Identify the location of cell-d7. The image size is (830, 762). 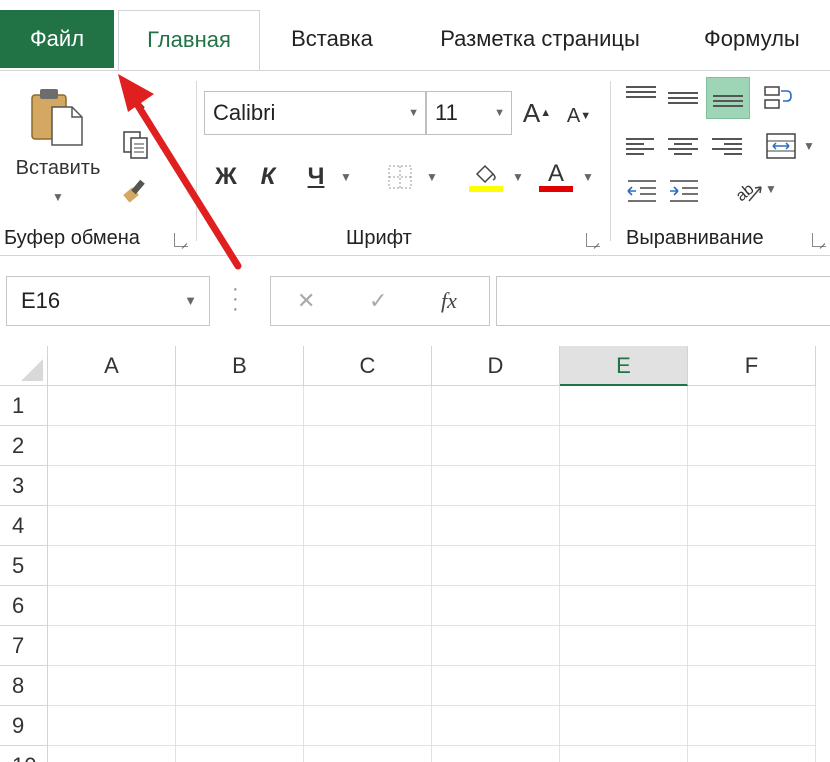
(496, 646).